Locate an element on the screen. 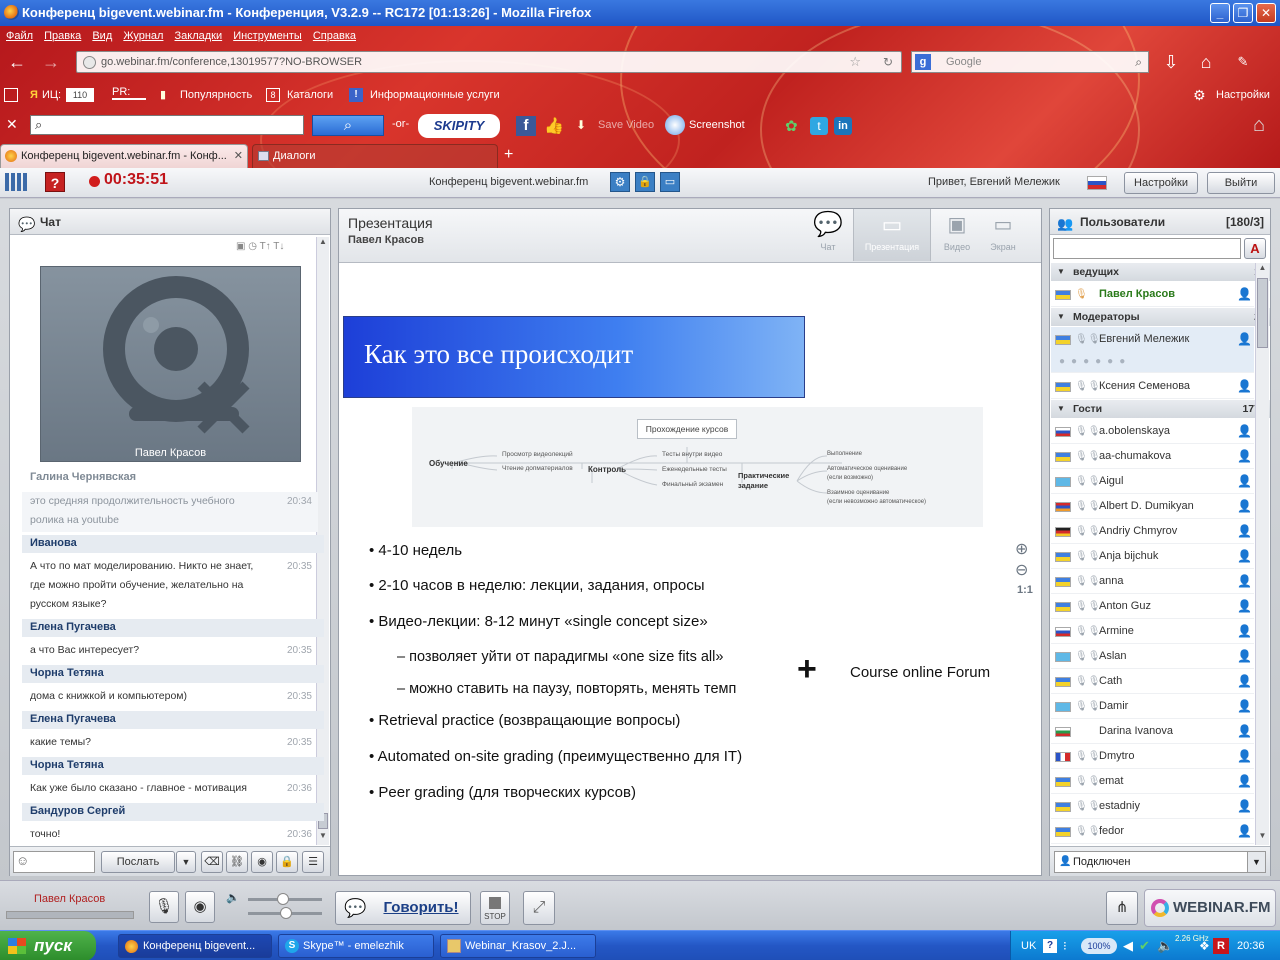 The width and height of the screenshot is (1280, 960). mode-tab-video: ▣ Видео is located at coordinates (957, 235).